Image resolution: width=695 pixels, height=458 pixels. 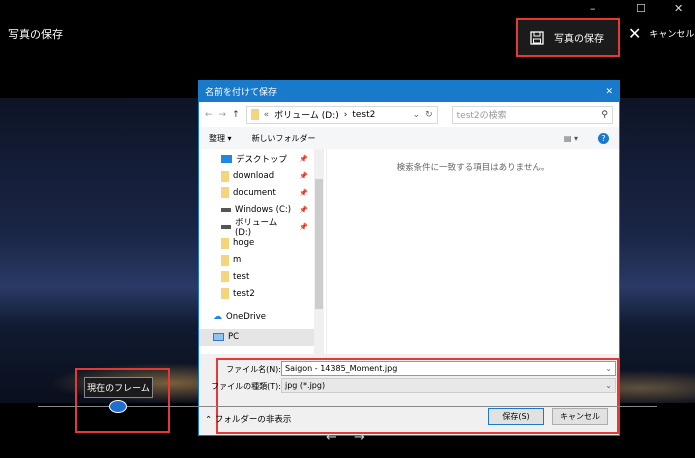 I want to click on nav-scrollbar, so click(x=319, y=251).